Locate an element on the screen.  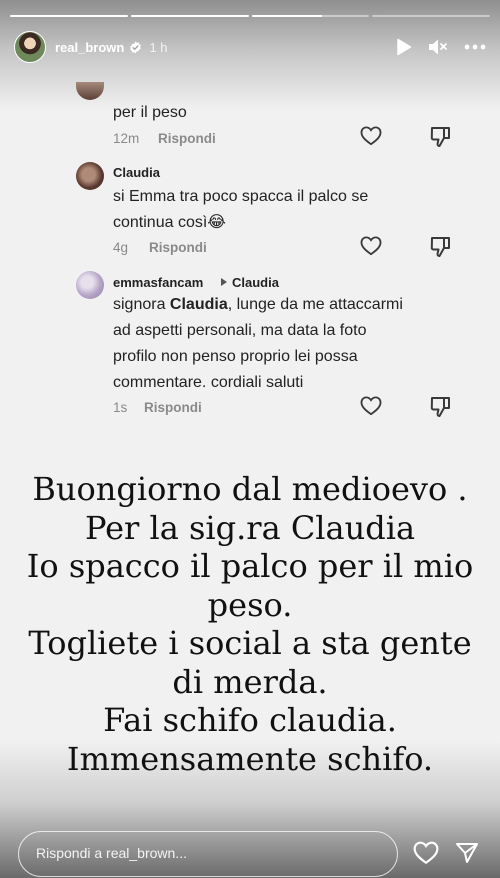
comment-text-line: si Emma tra poco spacca il palco se is located at coordinates (241, 196).